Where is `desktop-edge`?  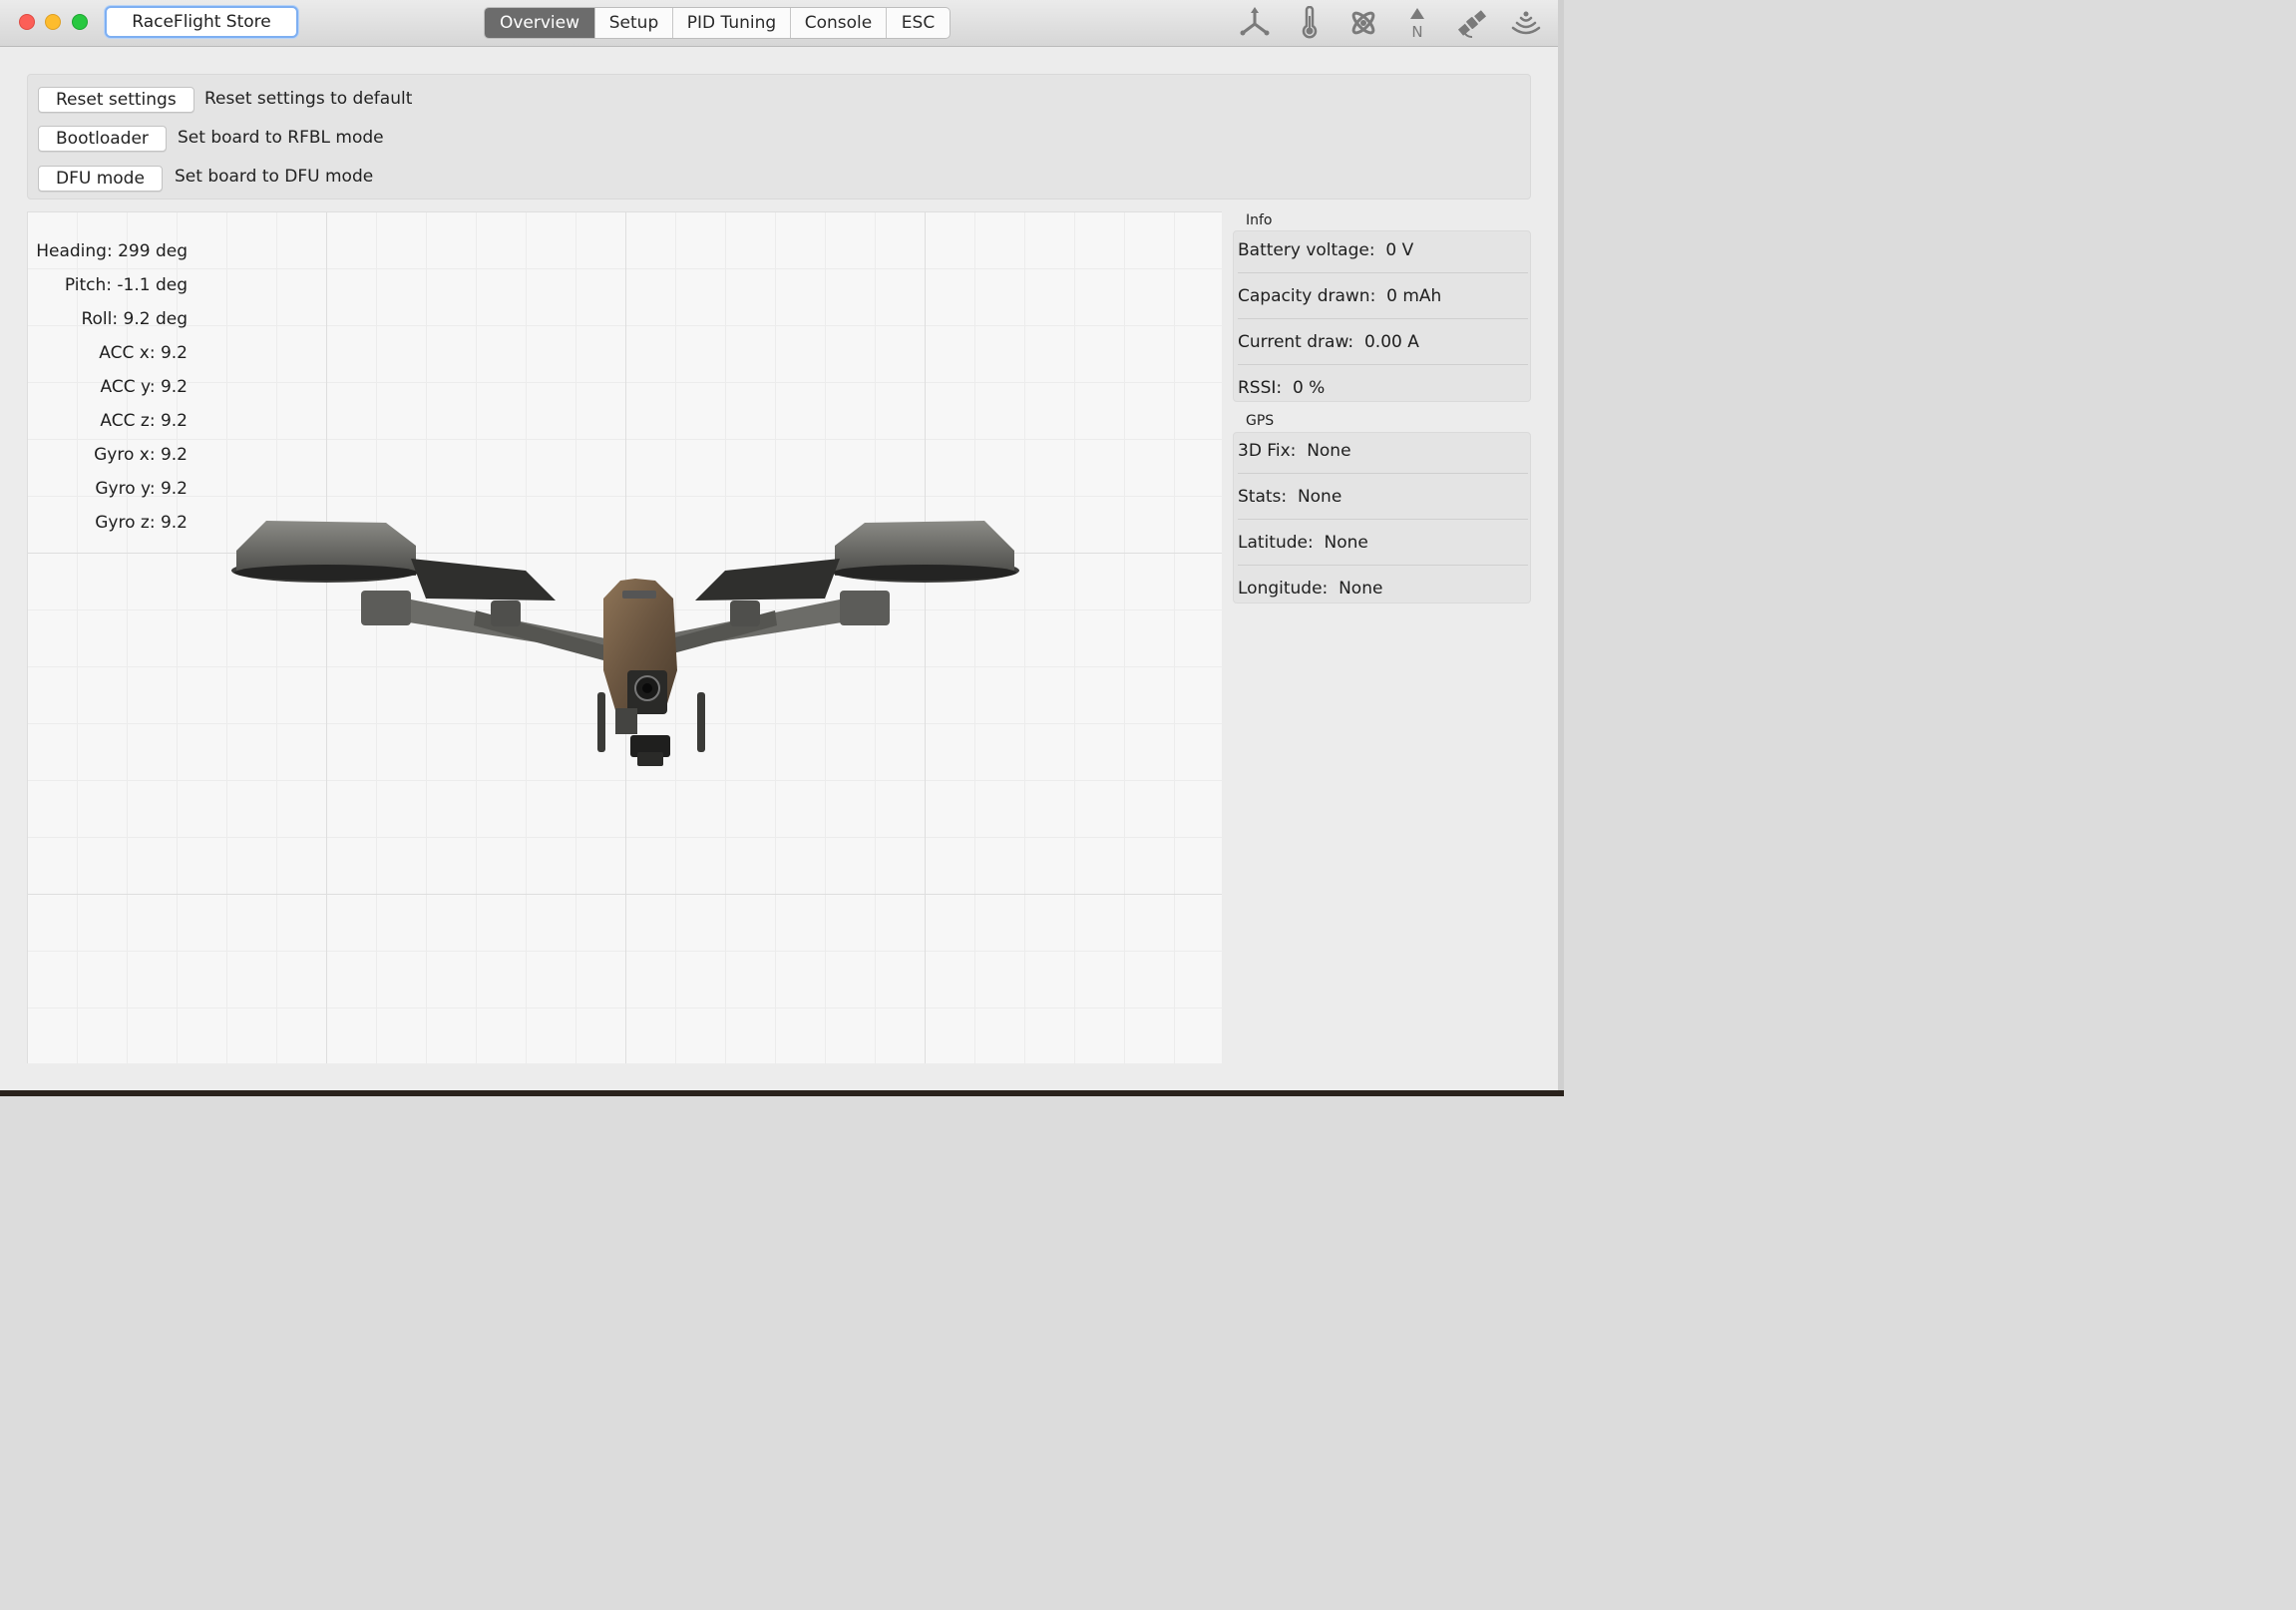 desktop-edge is located at coordinates (782, 1093).